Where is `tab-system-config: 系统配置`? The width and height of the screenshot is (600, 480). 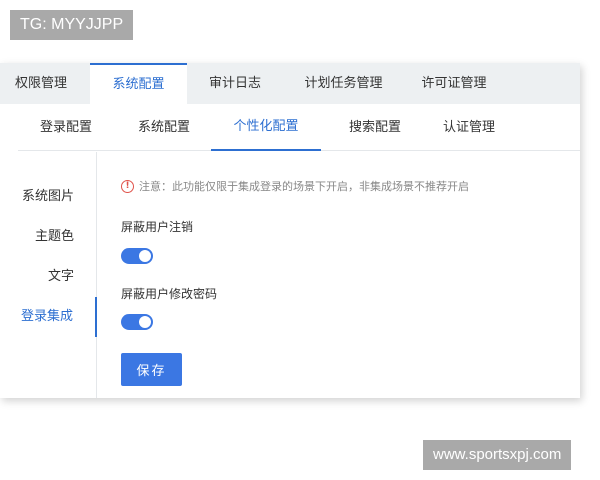
tab-system-config: 系统配置 is located at coordinates (138, 83).